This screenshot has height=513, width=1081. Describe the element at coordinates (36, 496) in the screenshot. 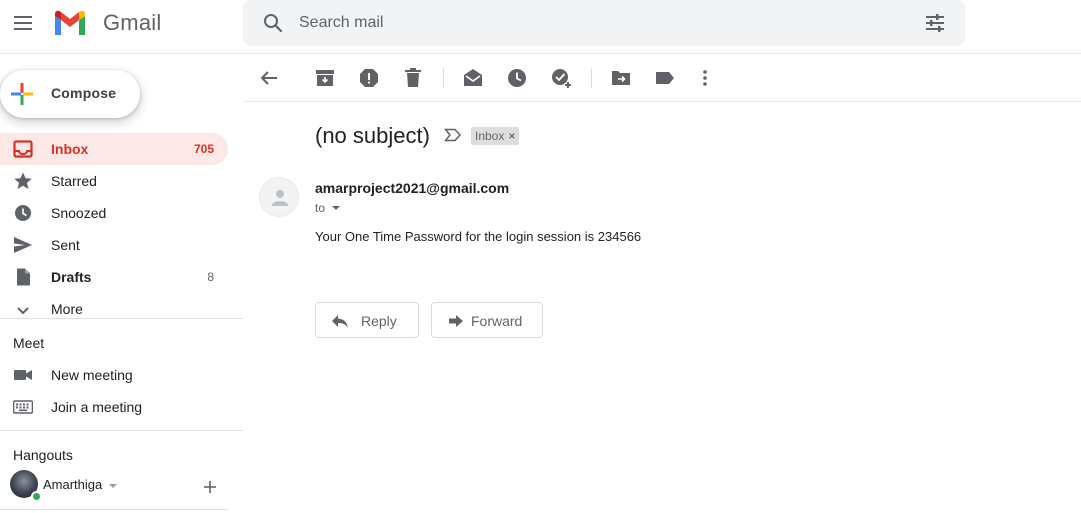

I see `online-status-badge` at that location.